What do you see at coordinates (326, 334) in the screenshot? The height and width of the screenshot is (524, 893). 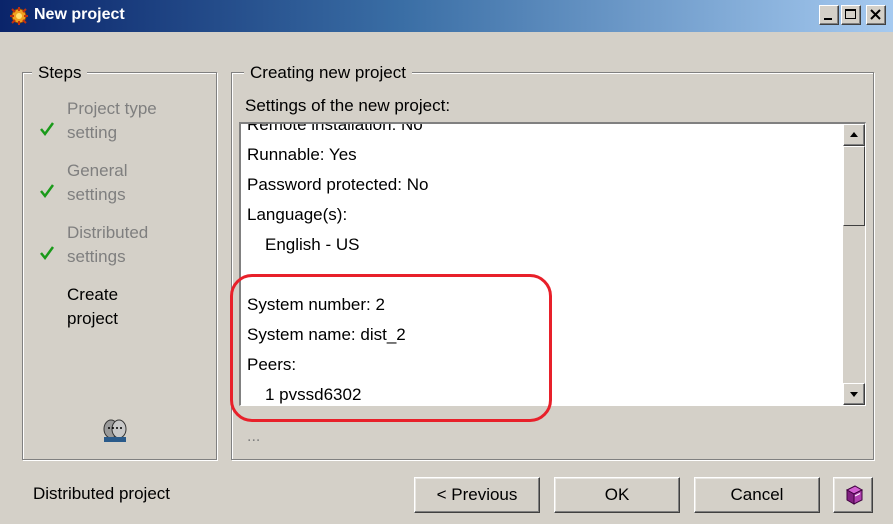 I see `list-item: System name: dist_2` at bounding box center [326, 334].